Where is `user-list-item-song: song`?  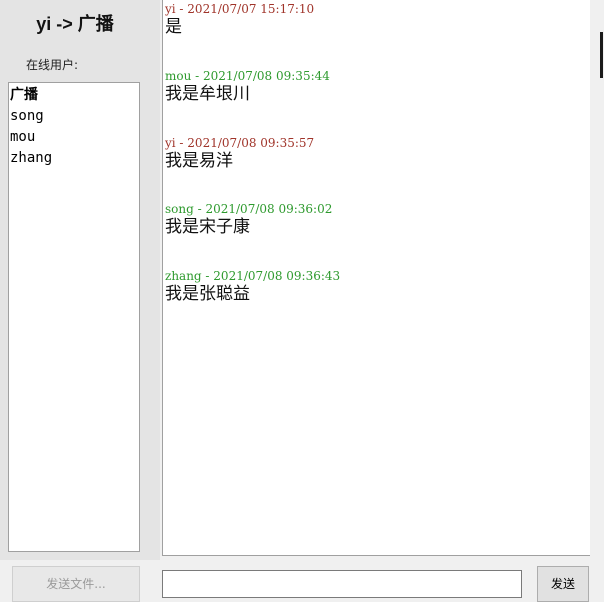
user-list-item-song: song is located at coordinates (74, 116).